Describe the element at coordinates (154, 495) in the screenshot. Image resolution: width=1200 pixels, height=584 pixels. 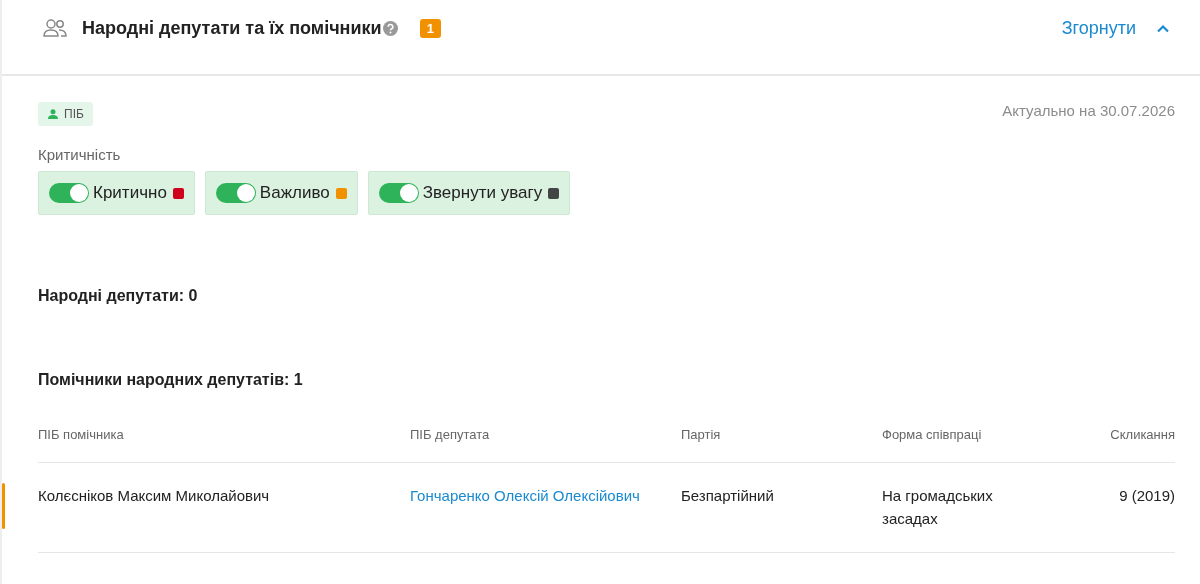
I see `table-cell: Колєсніков Максим Миколайович` at that location.